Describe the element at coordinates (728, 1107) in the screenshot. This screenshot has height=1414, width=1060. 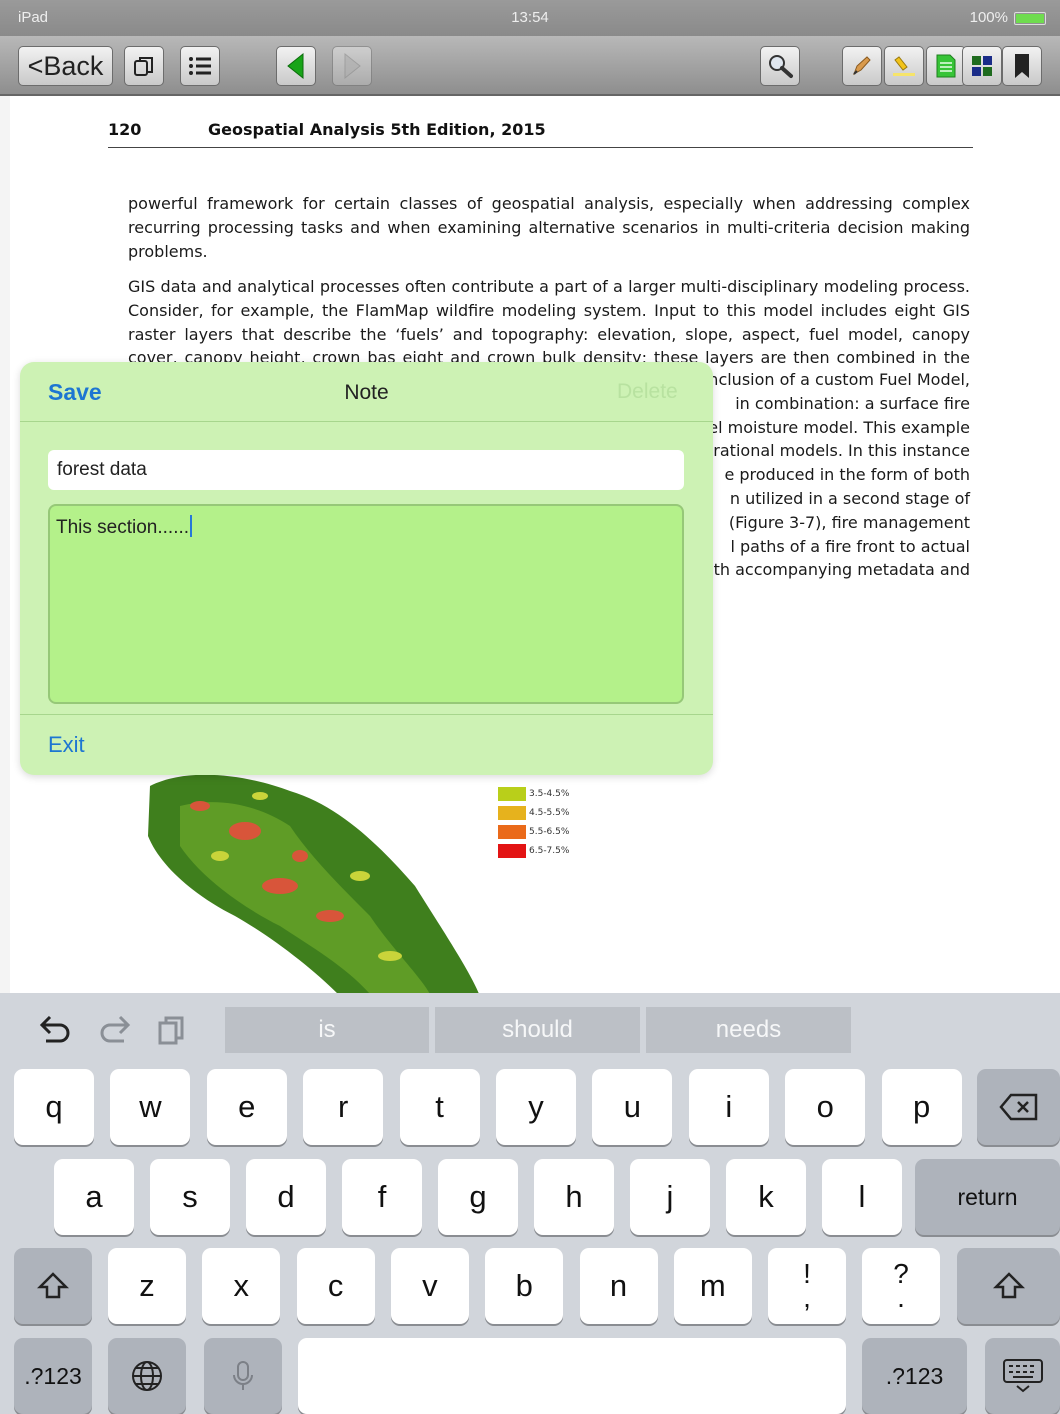
I see `key-i: i` at that location.